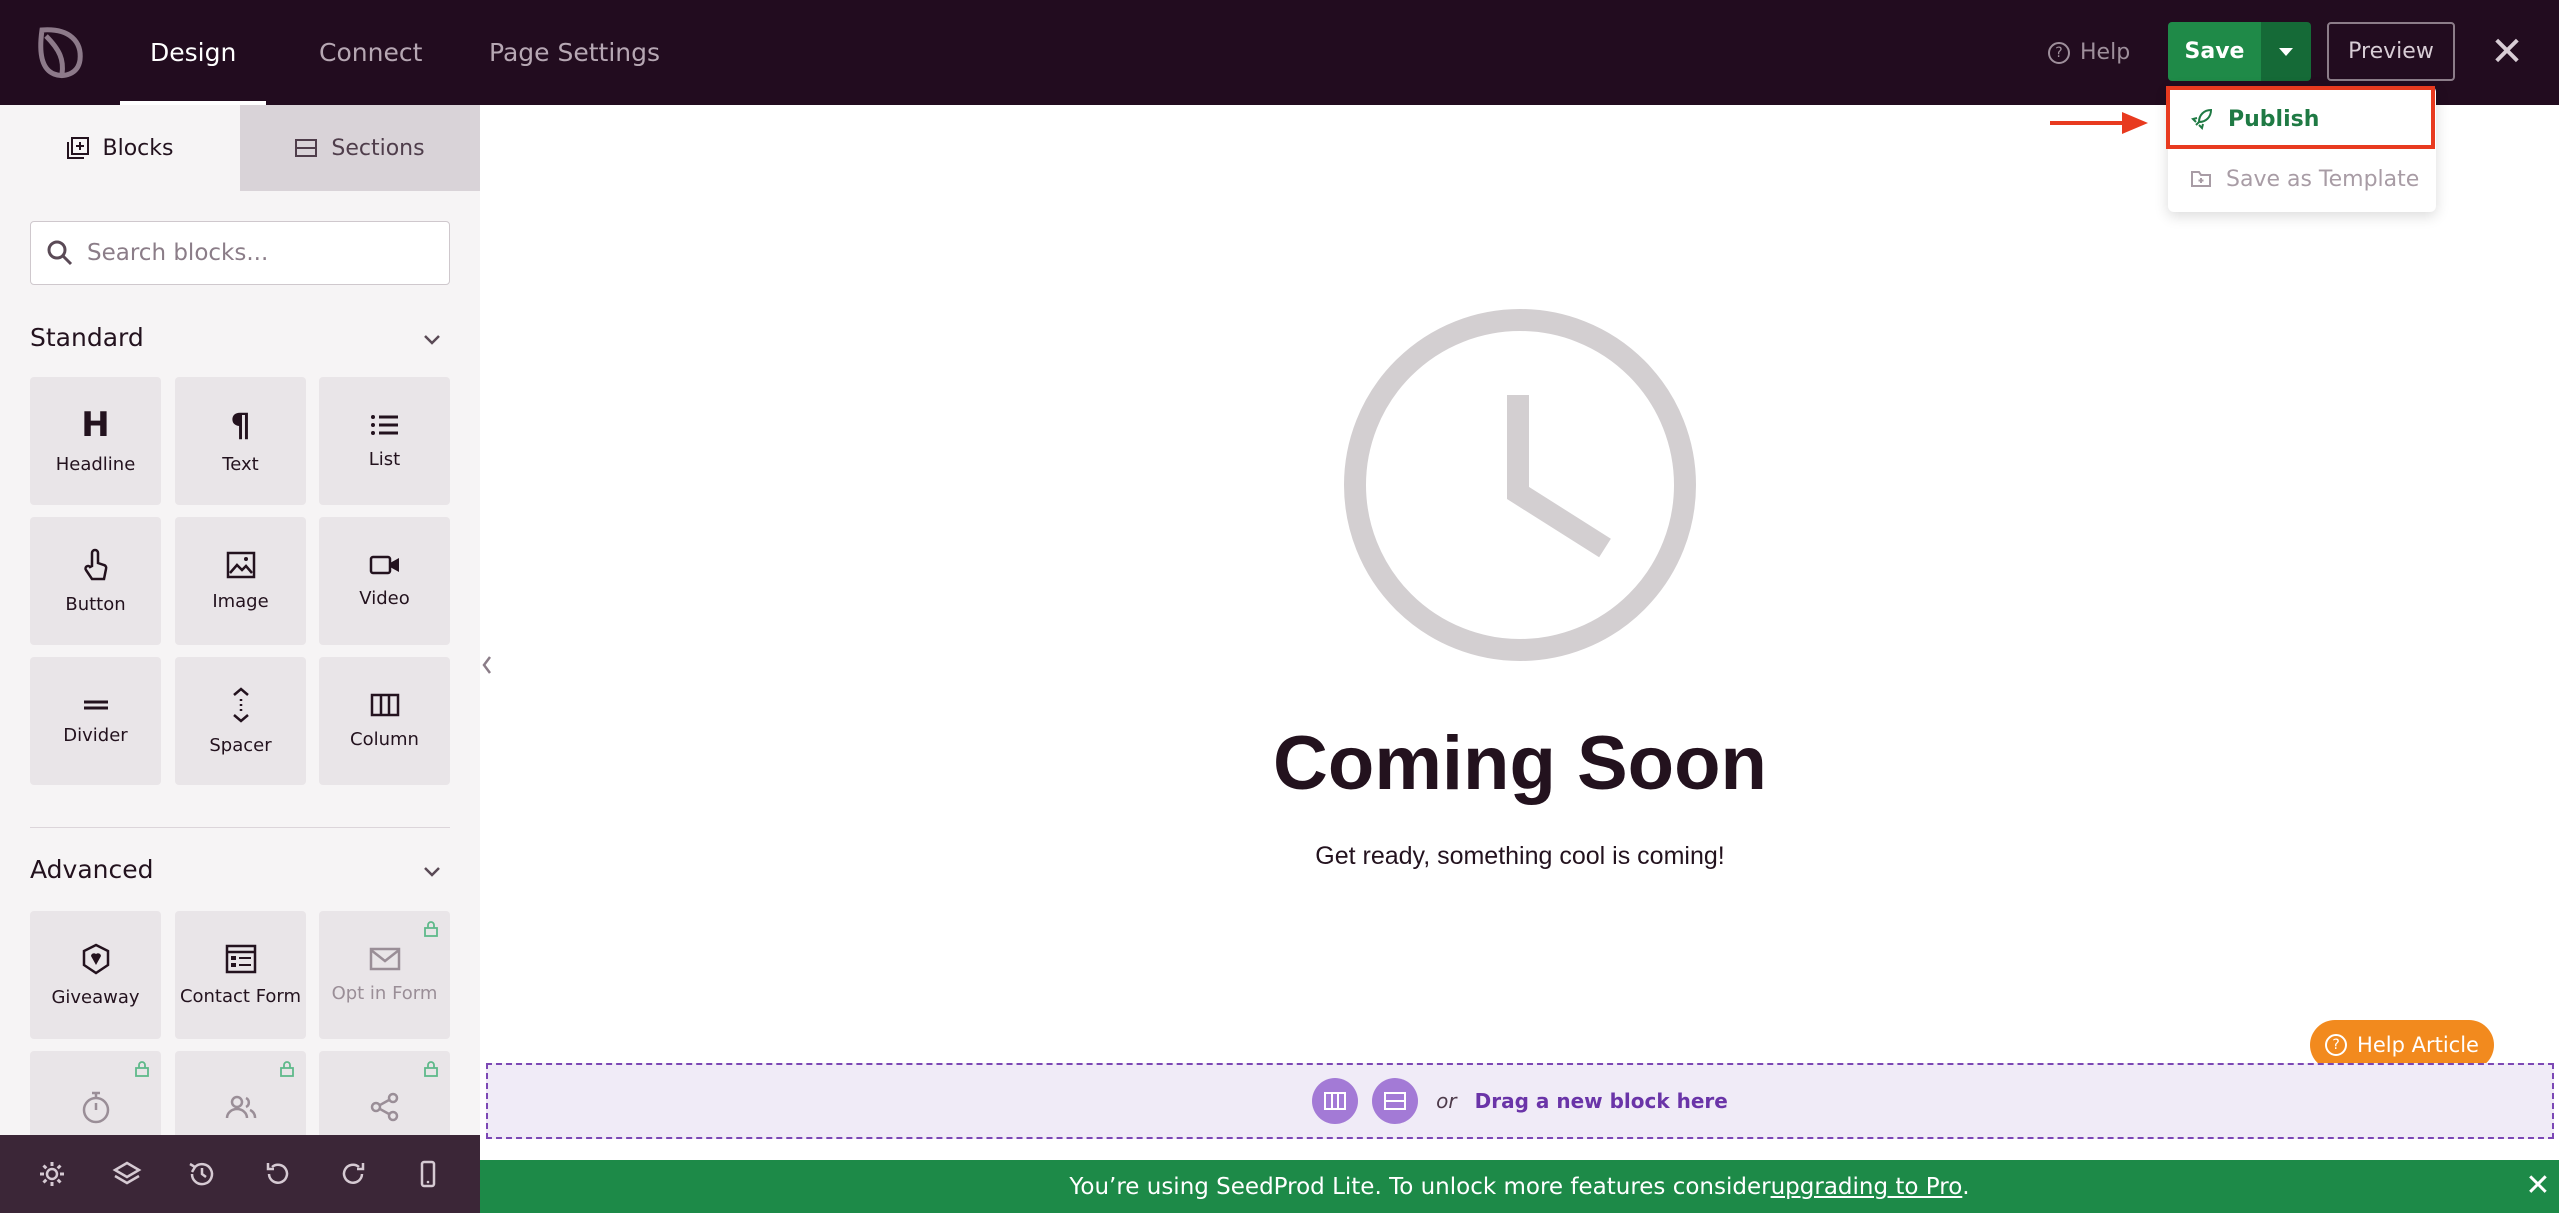 This screenshot has height=1213, width=2559. I want to click on bottom-toolbar, so click(240, 1174).